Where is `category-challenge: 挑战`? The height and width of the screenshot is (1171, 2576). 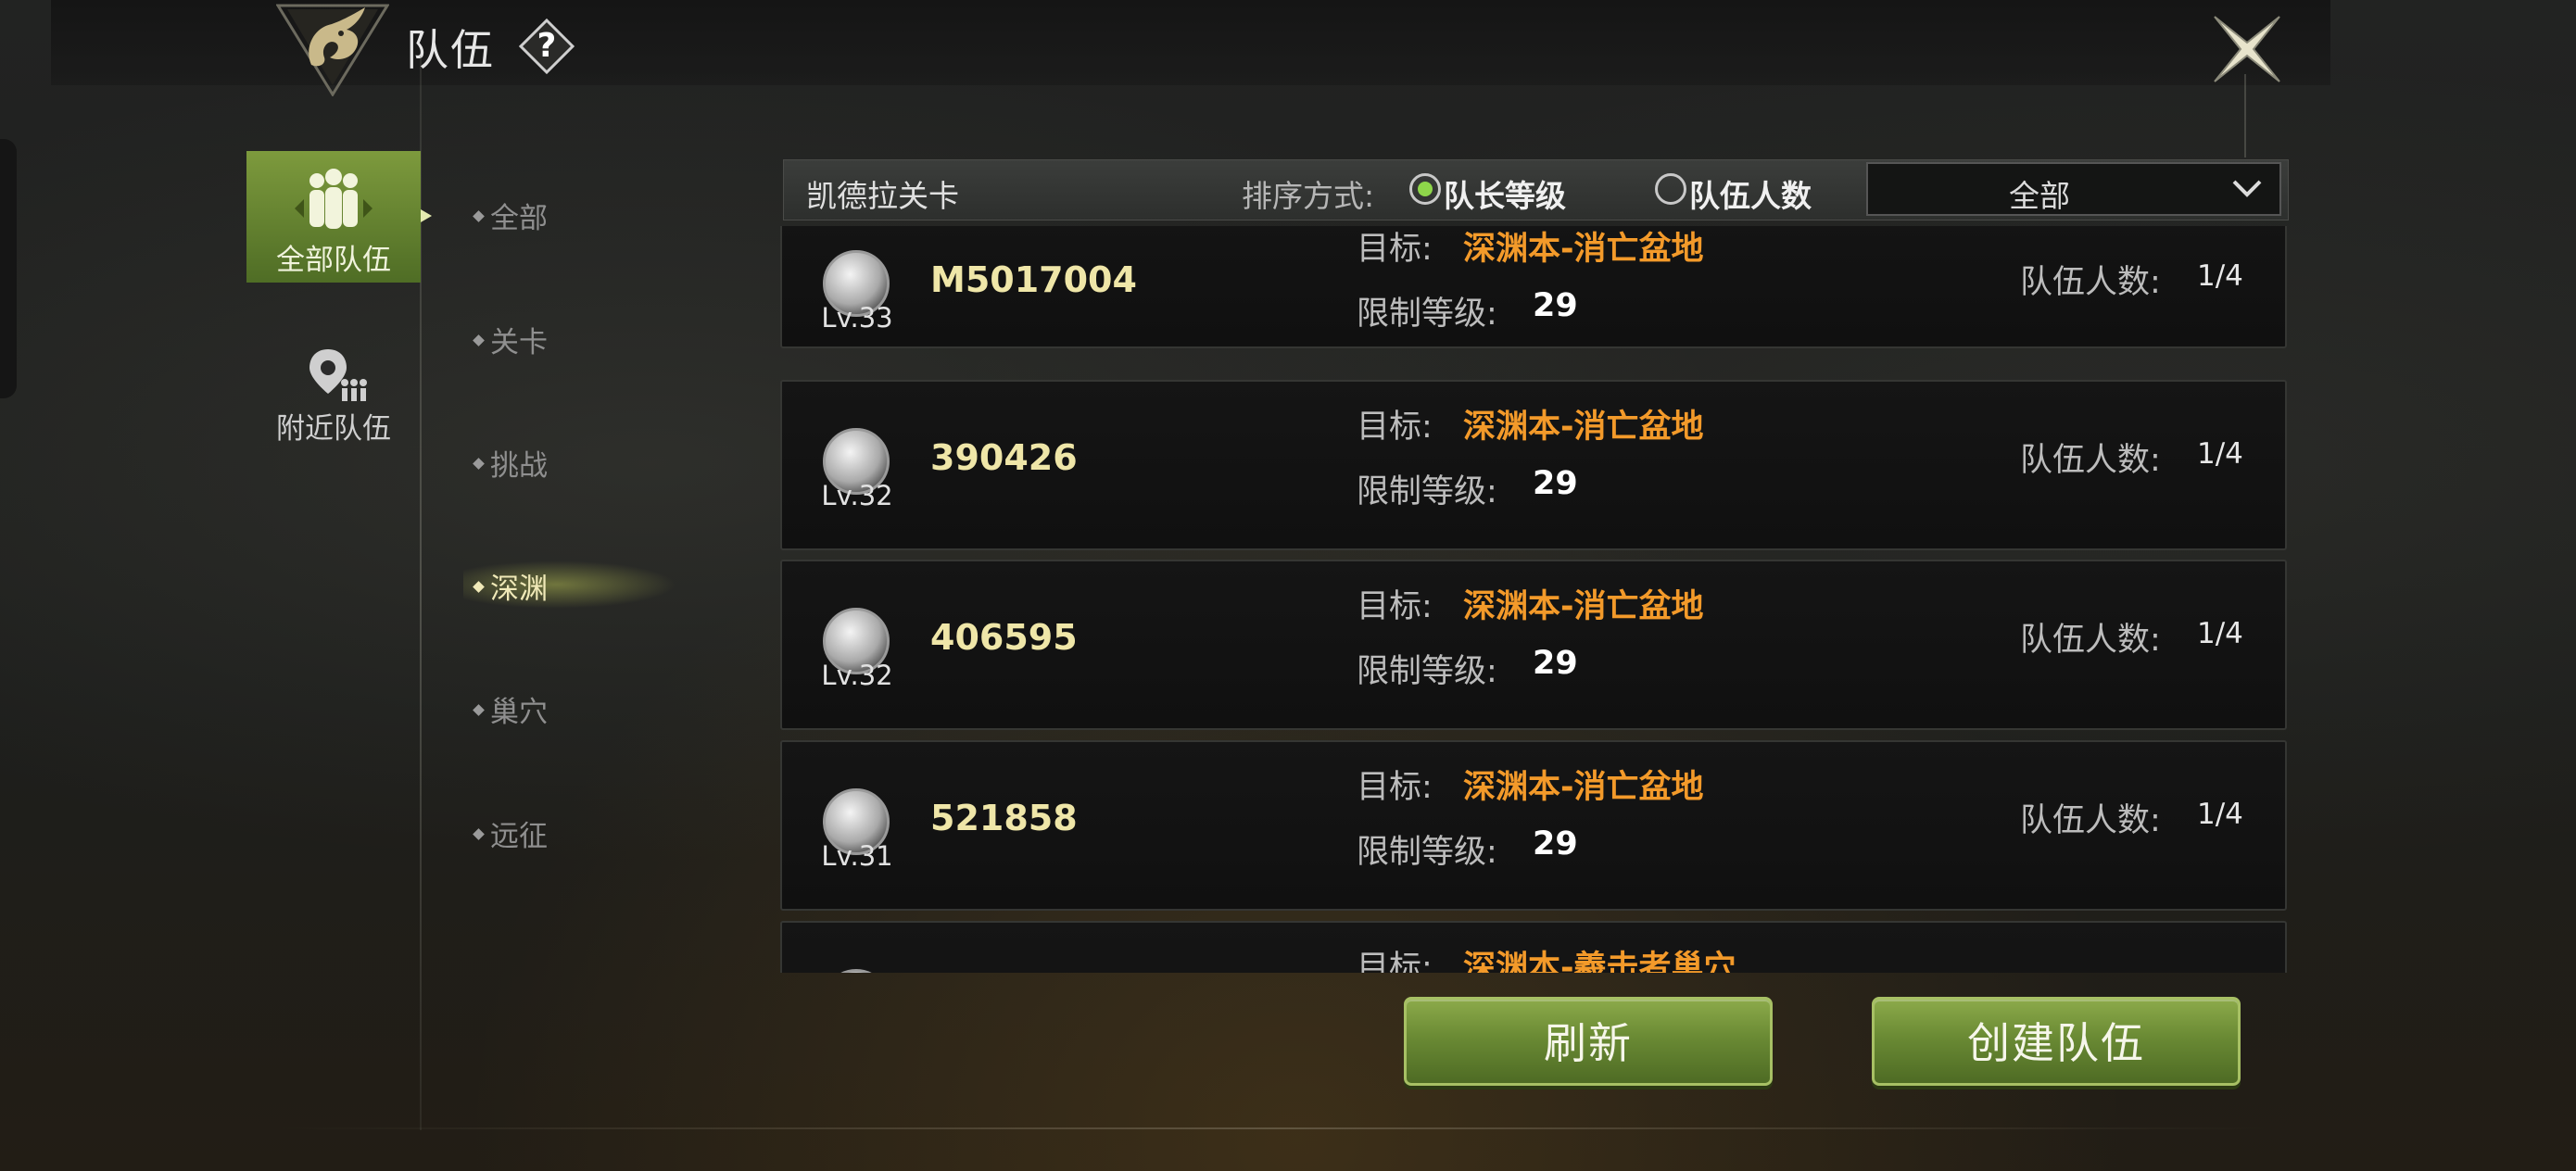 category-challenge: 挑战 is located at coordinates (510, 463).